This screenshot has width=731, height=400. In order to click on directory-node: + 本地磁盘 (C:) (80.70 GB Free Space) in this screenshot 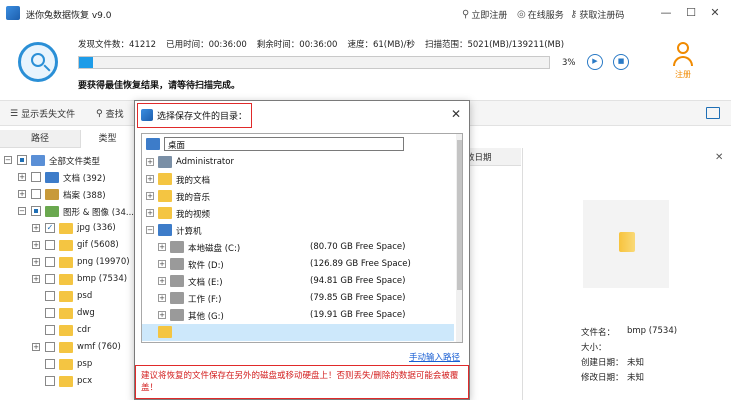, I will do `click(298, 247)`.